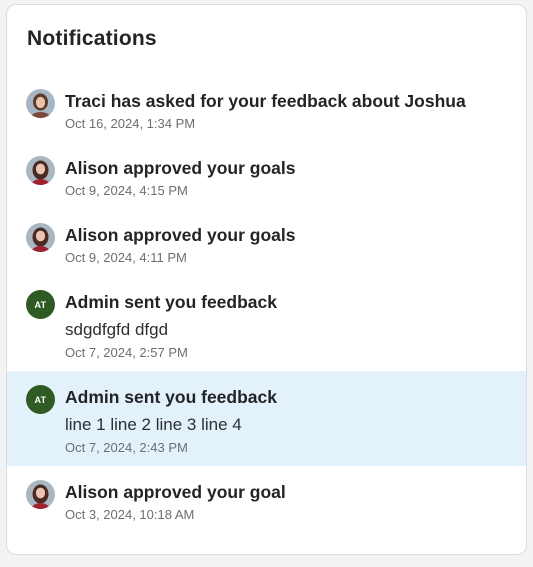 The height and width of the screenshot is (567, 533). I want to click on notification-time: Oct 9, 2024, 4:15 PM, so click(126, 190).